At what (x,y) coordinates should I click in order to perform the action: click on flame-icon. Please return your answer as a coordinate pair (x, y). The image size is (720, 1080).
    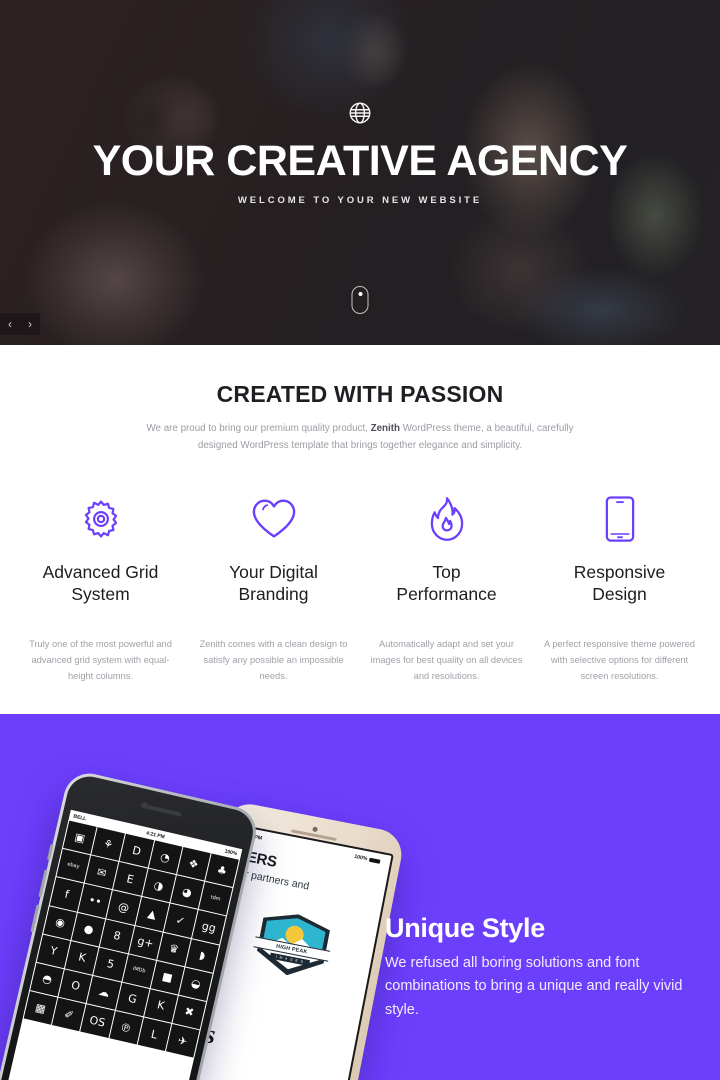
    Looking at the image, I should click on (447, 519).